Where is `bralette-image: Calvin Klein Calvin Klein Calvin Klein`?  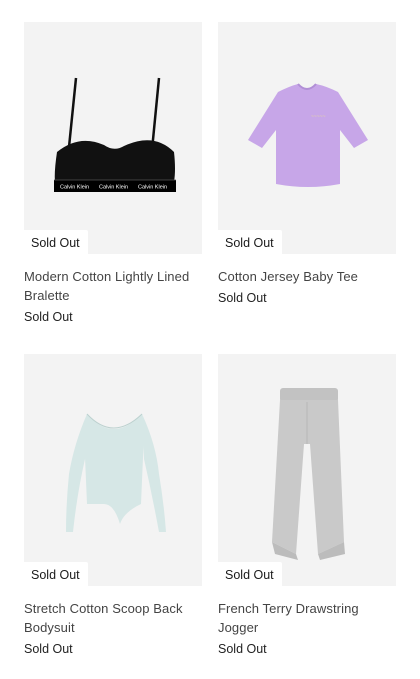 bralette-image: Calvin Klein Calvin Klein Calvin Klein is located at coordinates (115, 134).